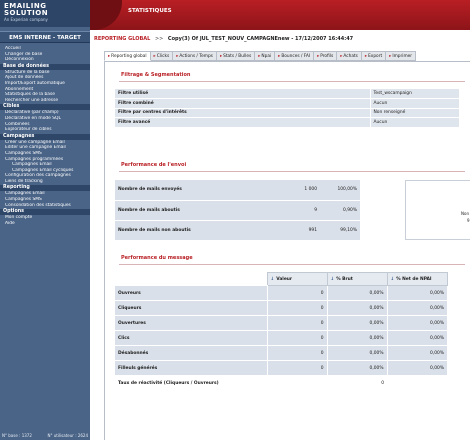  What do you see at coordinates (465, 213) in the screenshot?
I see `pie-label-1: Non` at bounding box center [465, 213].